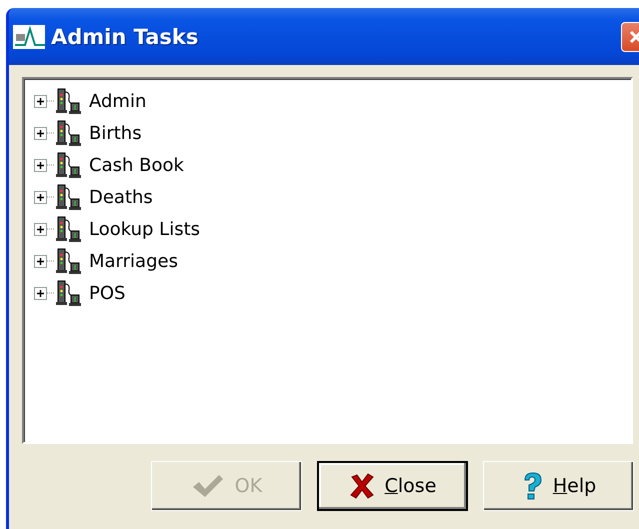  Describe the element at coordinates (207, 486) in the screenshot. I see `checkmark-icon` at that location.